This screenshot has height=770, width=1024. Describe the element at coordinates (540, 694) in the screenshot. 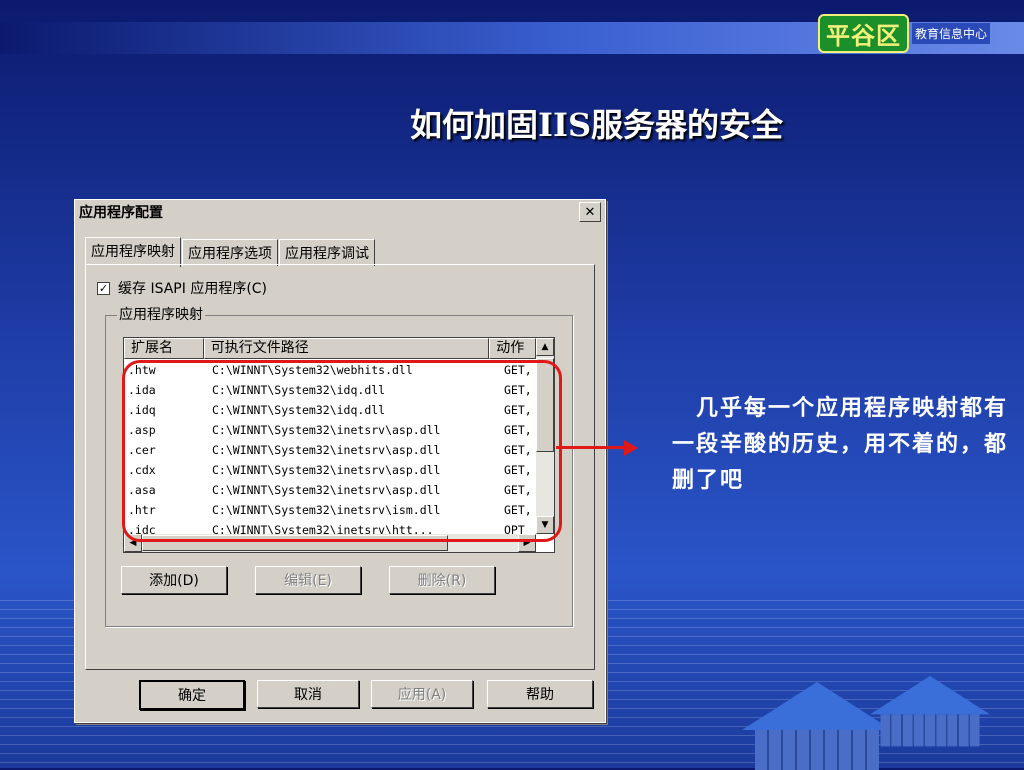

I see `help-button: 帮助` at that location.